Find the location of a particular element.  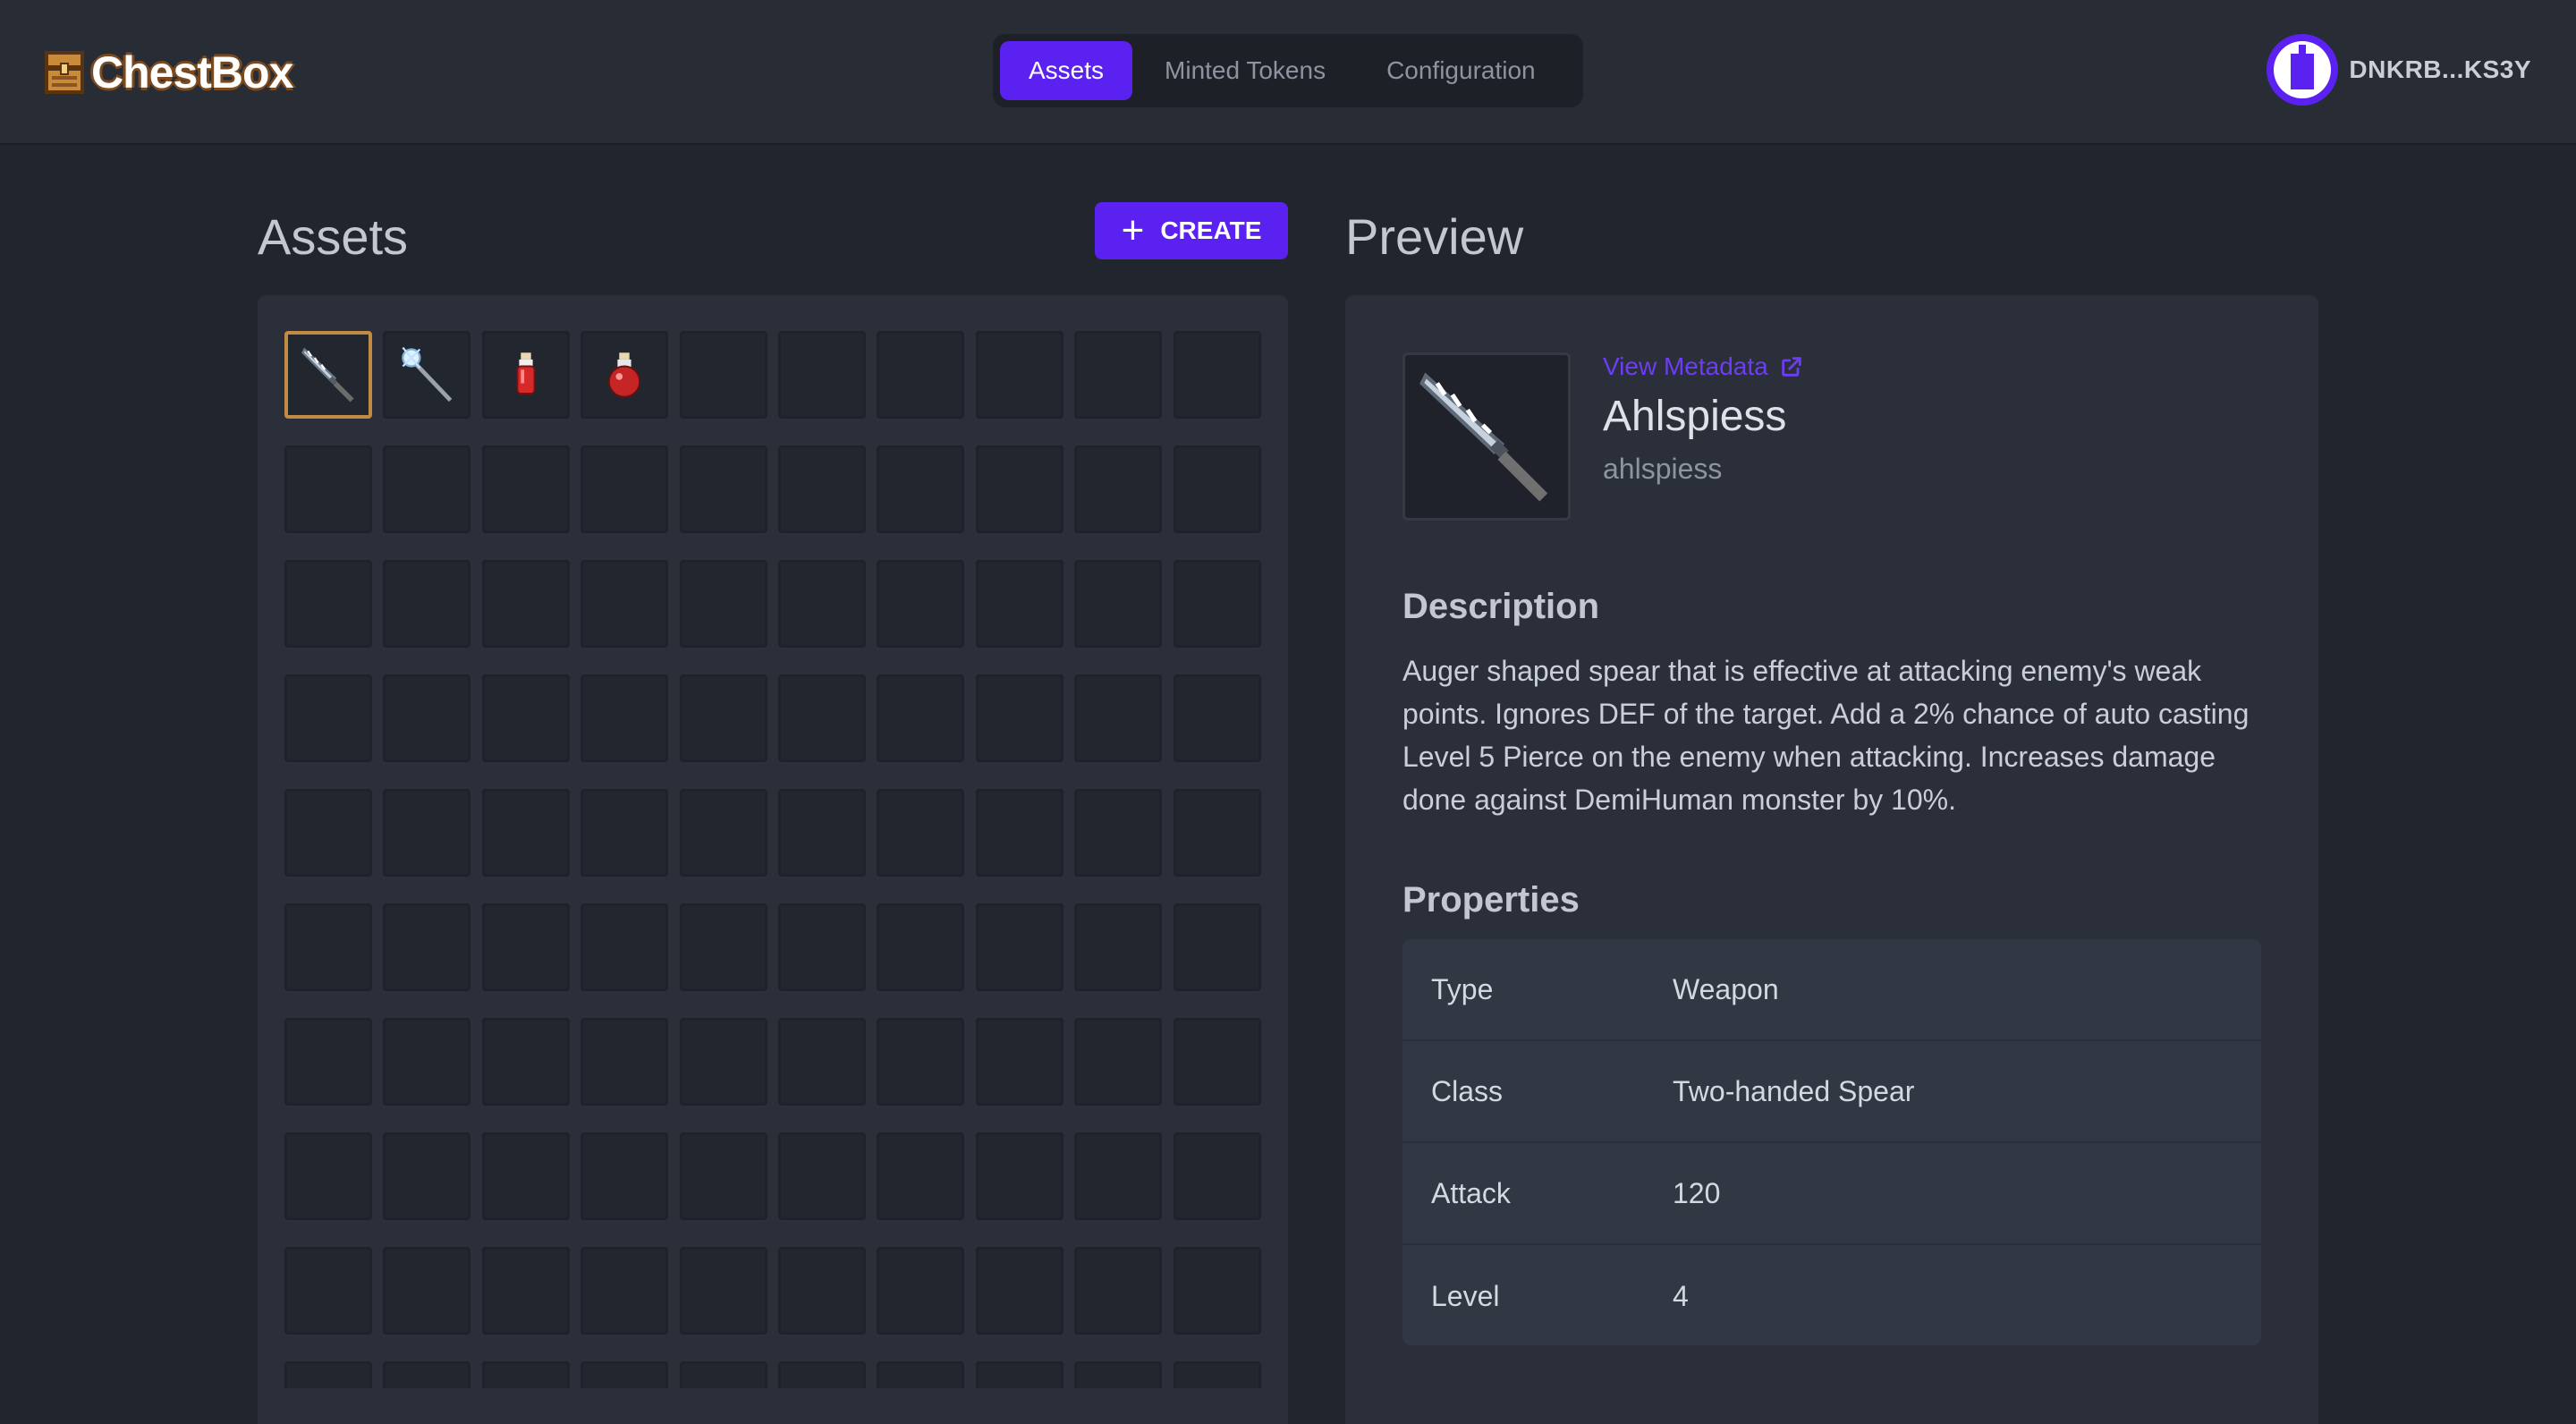

asset-slot-staff is located at coordinates (427, 375).